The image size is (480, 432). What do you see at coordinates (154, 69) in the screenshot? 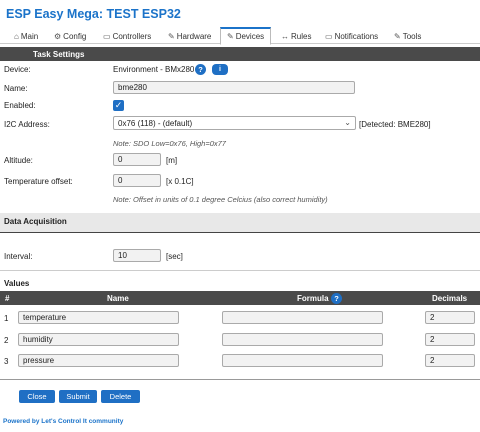
I see `device-value: Environment - BMx280` at bounding box center [154, 69].